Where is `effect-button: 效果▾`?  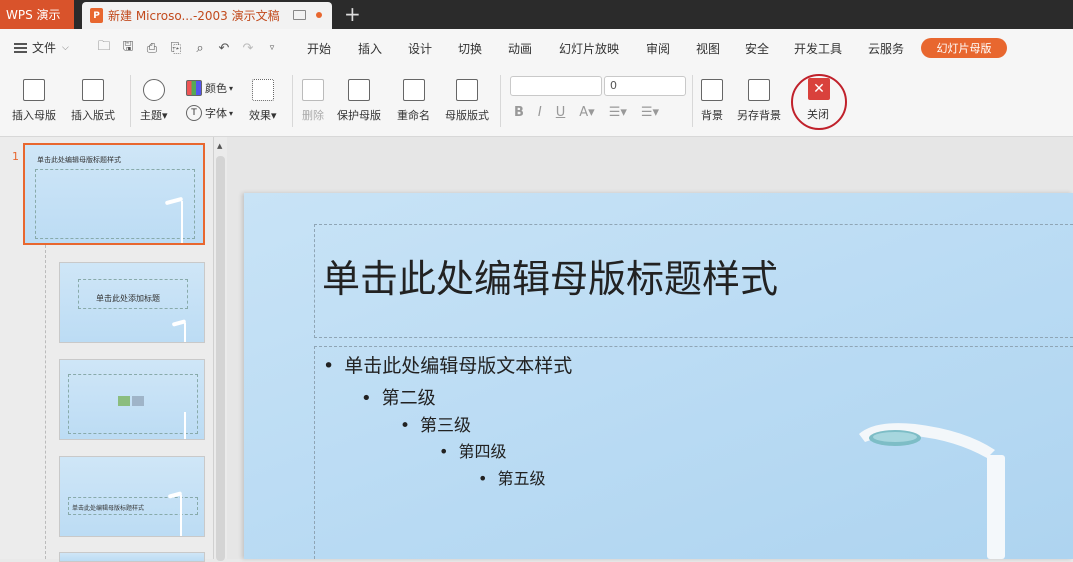 effect-button: 效果▾ is located at coordinates (263, 101).